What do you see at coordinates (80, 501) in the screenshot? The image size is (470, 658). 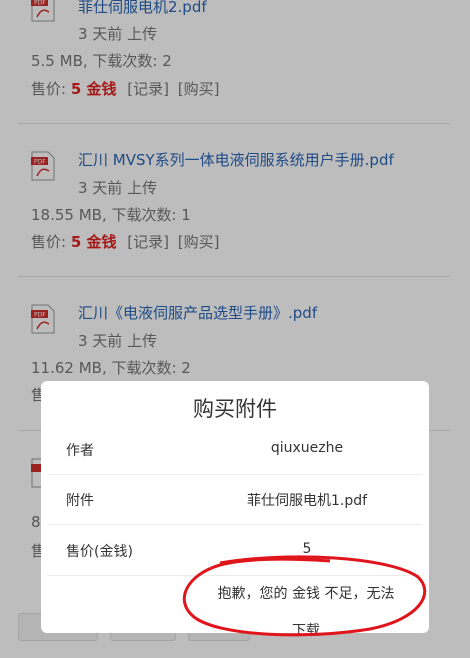 I see `row-label: 附件` at bounding box center [80, 501].